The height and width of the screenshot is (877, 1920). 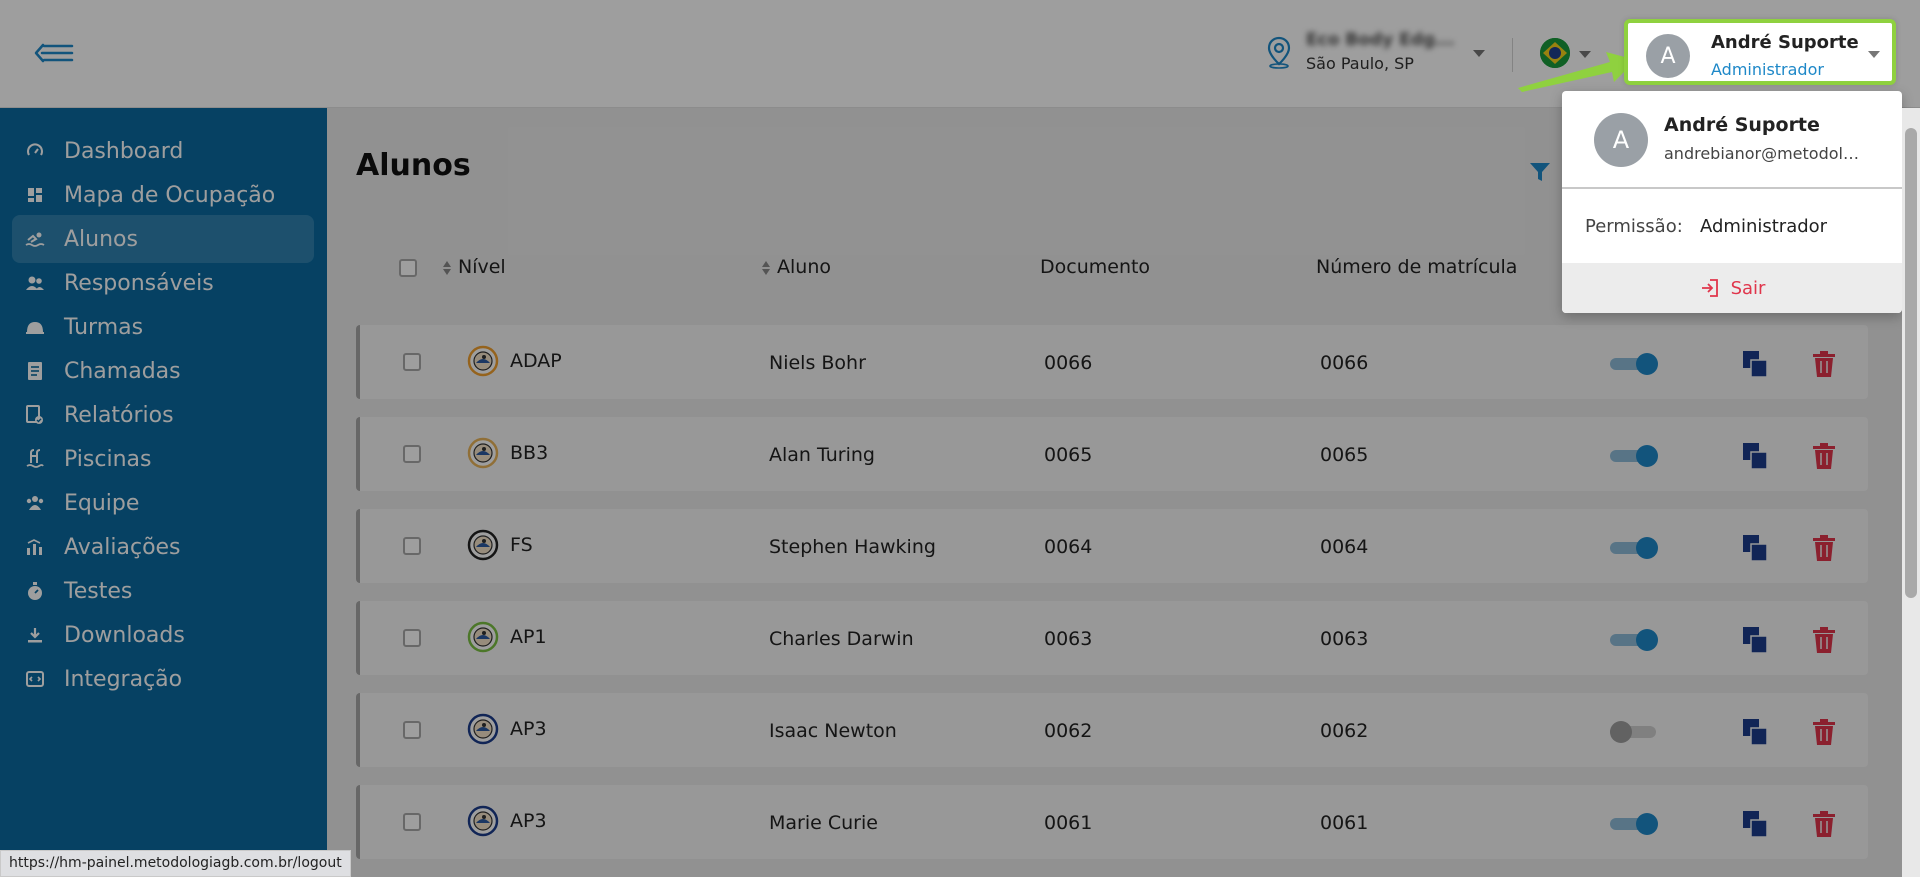 What do you see at coordinates (1767, 69) in the screenshot?
I see `user-role: Administrador` at bounding box center [1767, 69].